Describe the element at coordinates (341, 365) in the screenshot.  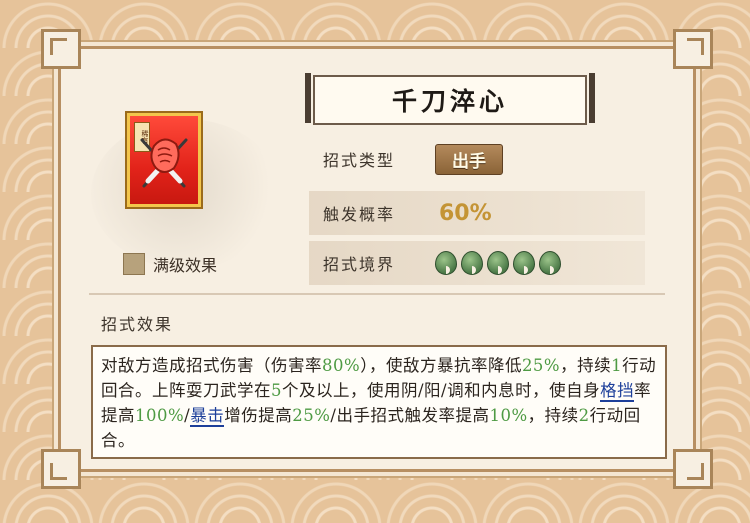
I see `highlight-value: 80%` at that location.